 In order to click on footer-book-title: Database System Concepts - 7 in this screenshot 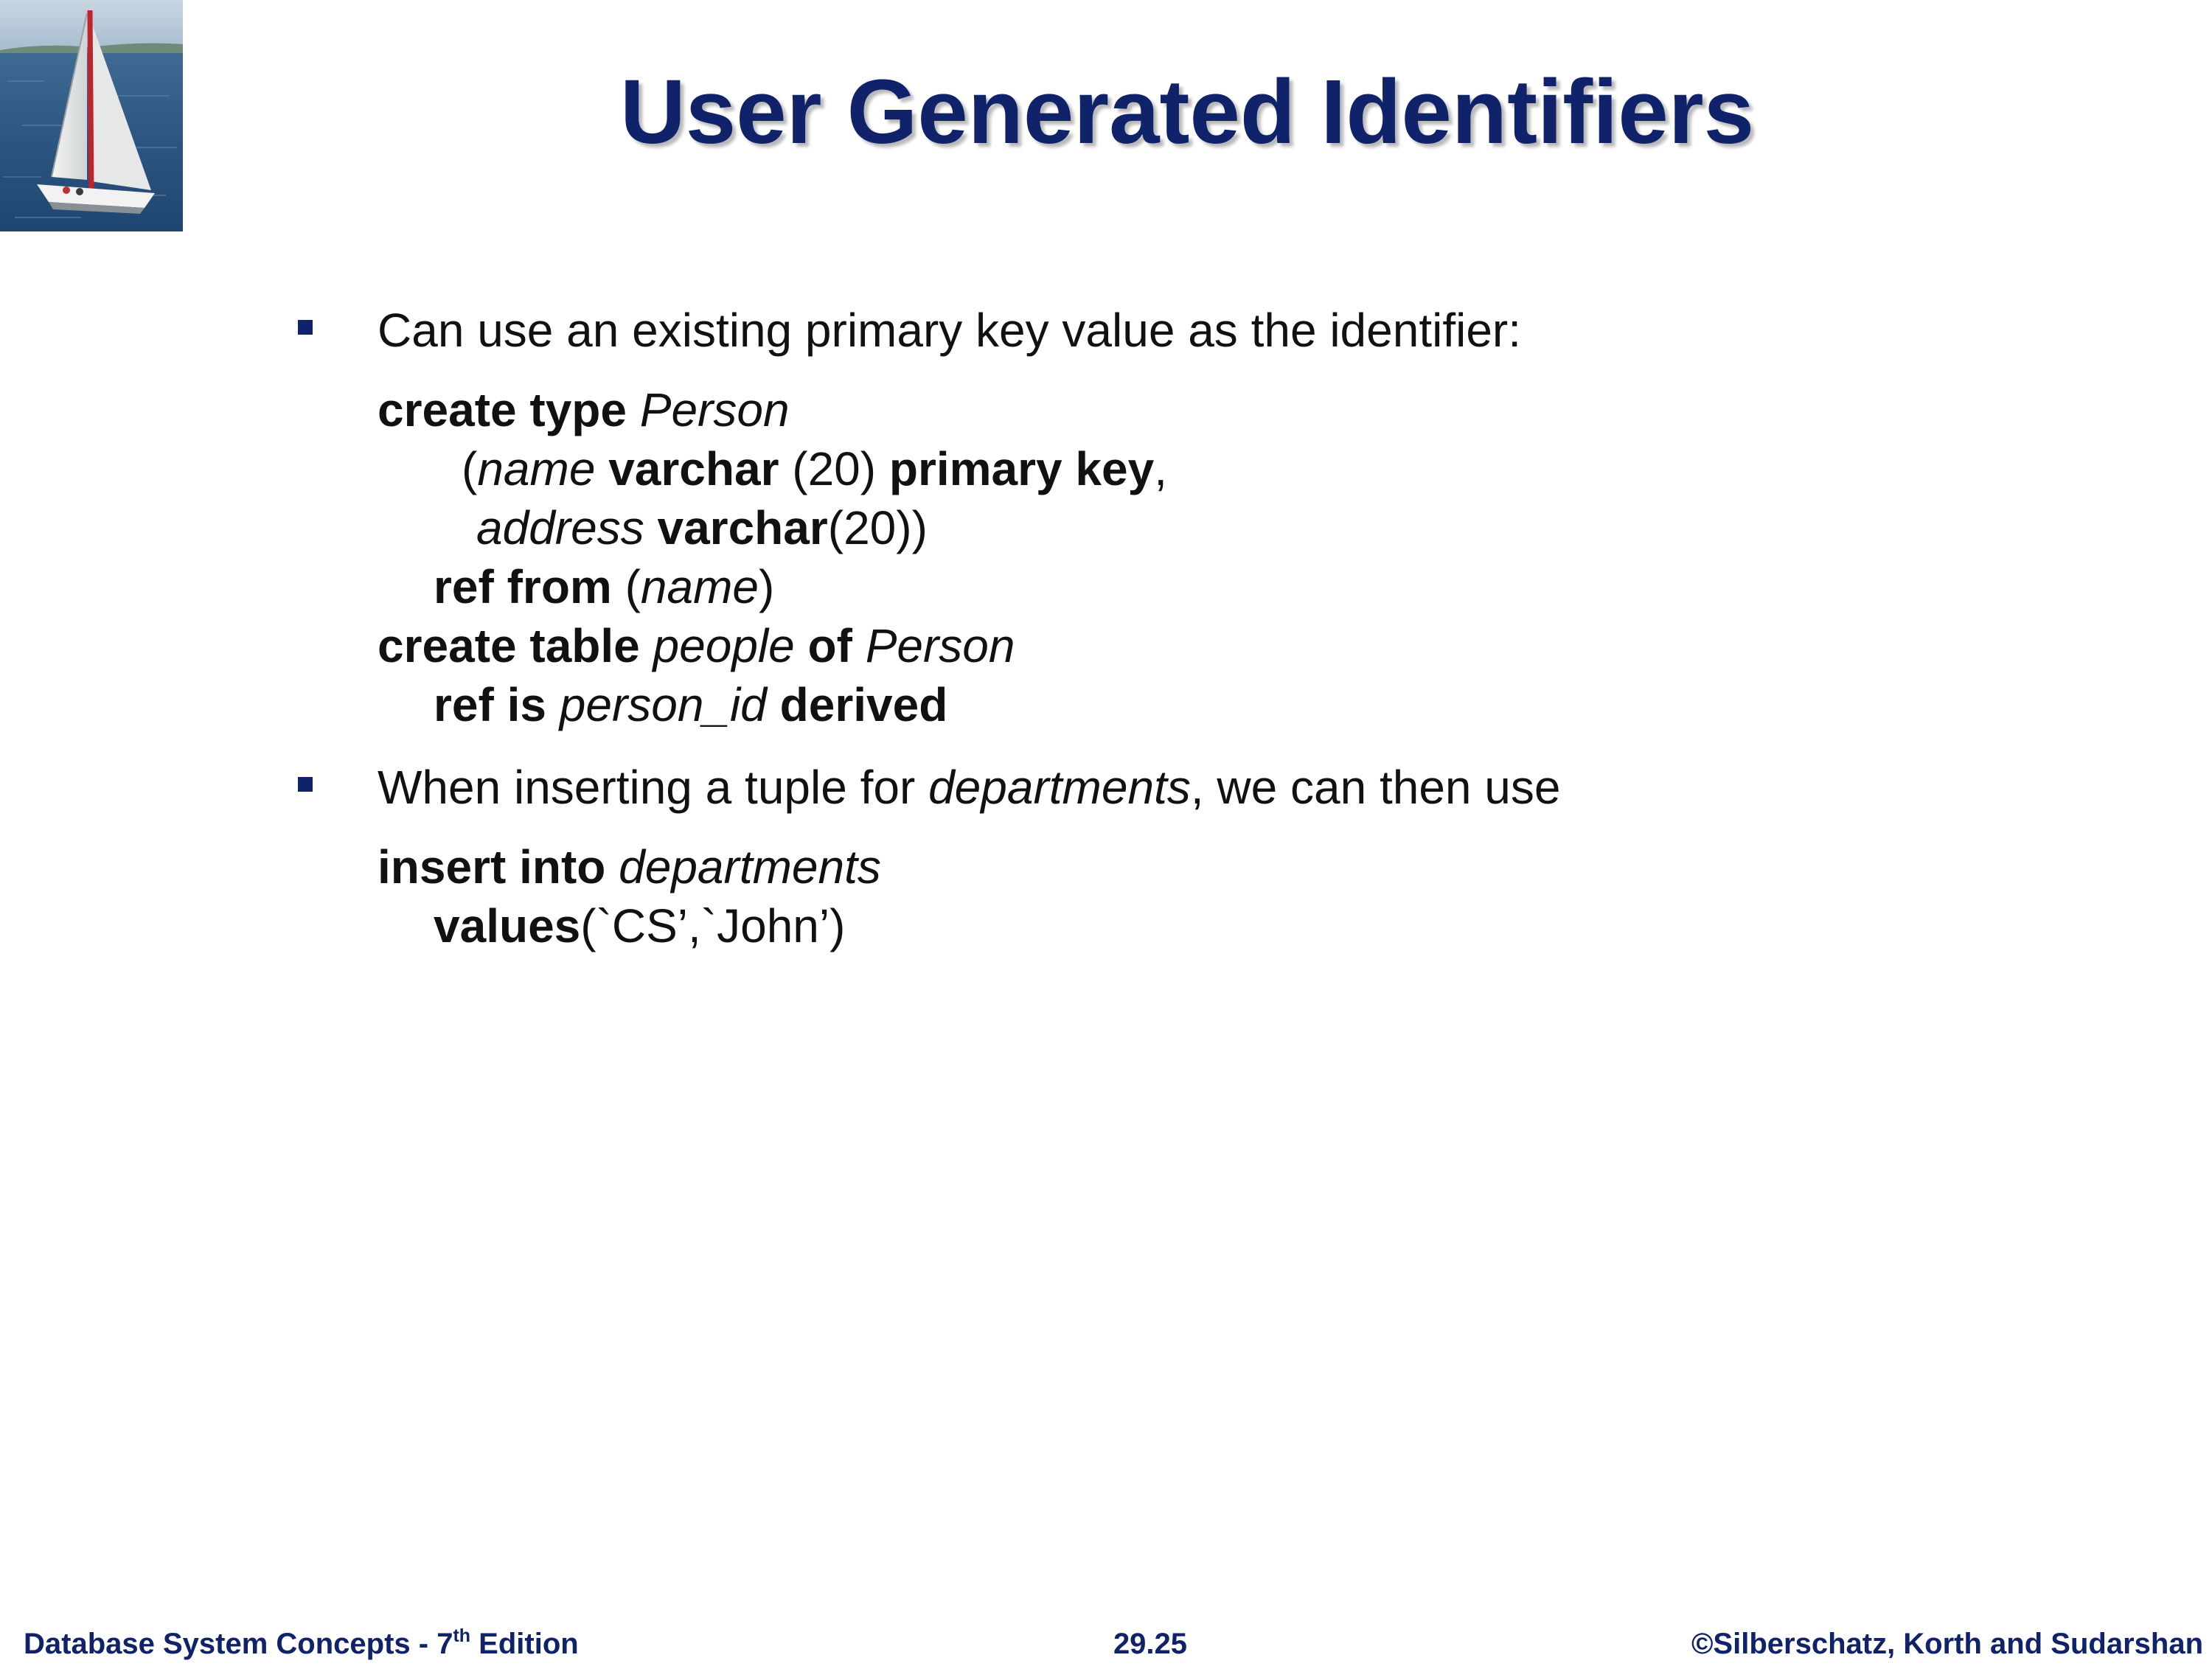, I will do `click(238, 1644)`.